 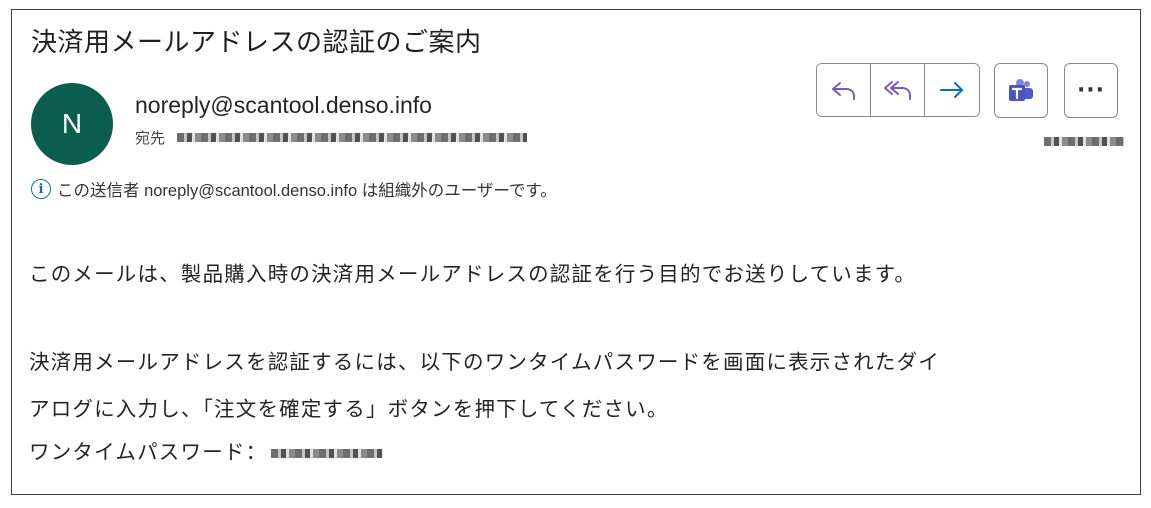 I want to click on otp-row: ワンタイムパスワード：, so click(x=206, y=450).